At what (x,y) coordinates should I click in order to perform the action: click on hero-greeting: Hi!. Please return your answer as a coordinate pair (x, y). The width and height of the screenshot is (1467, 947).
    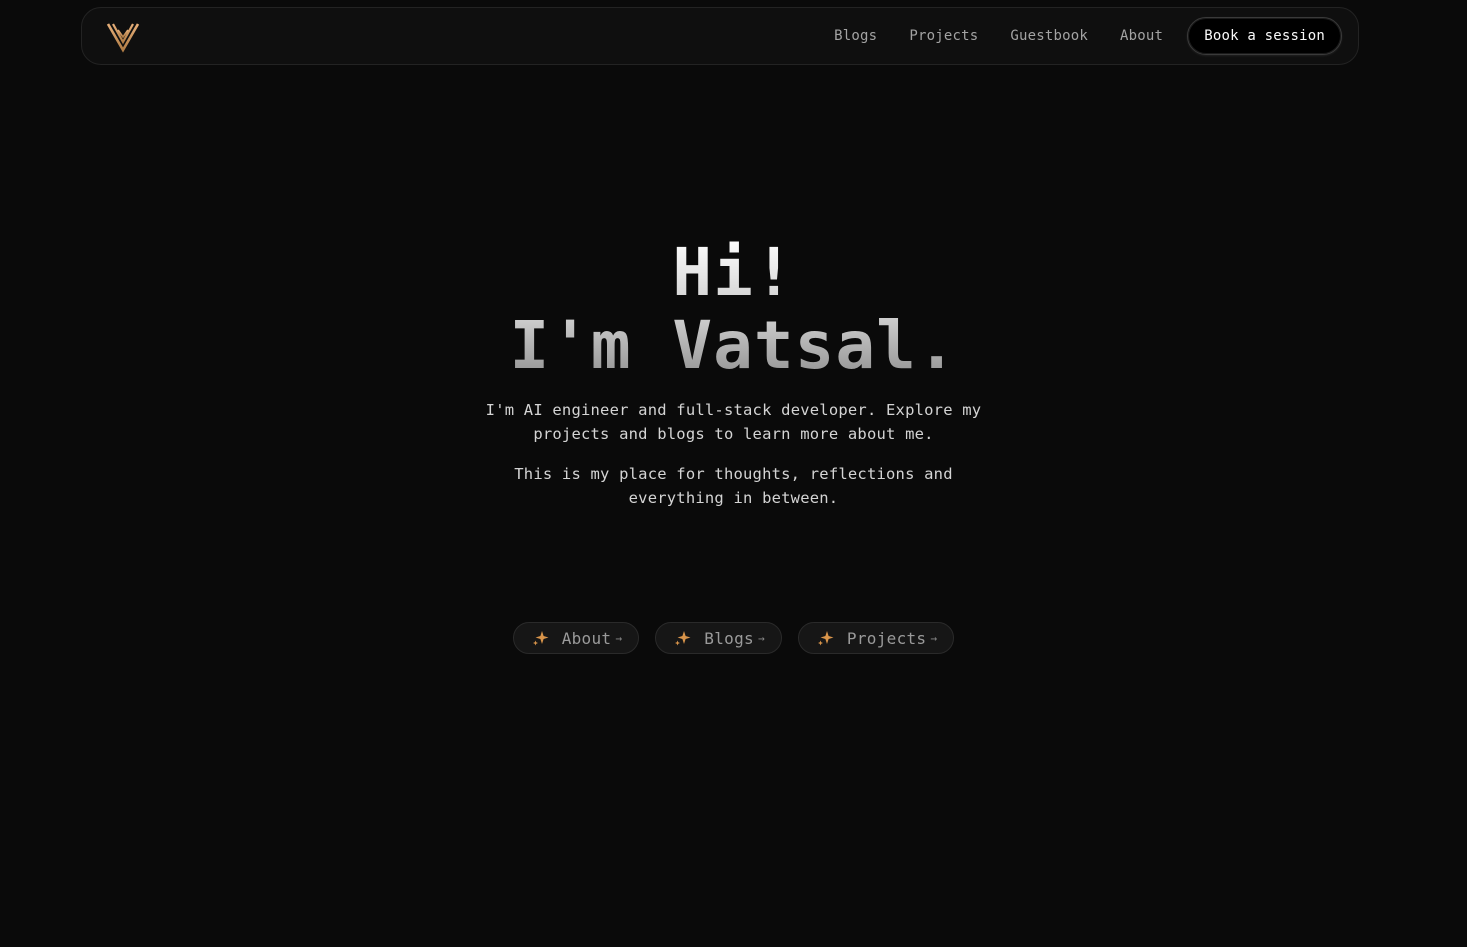
    Looking at the image, I should click on (733, 272).